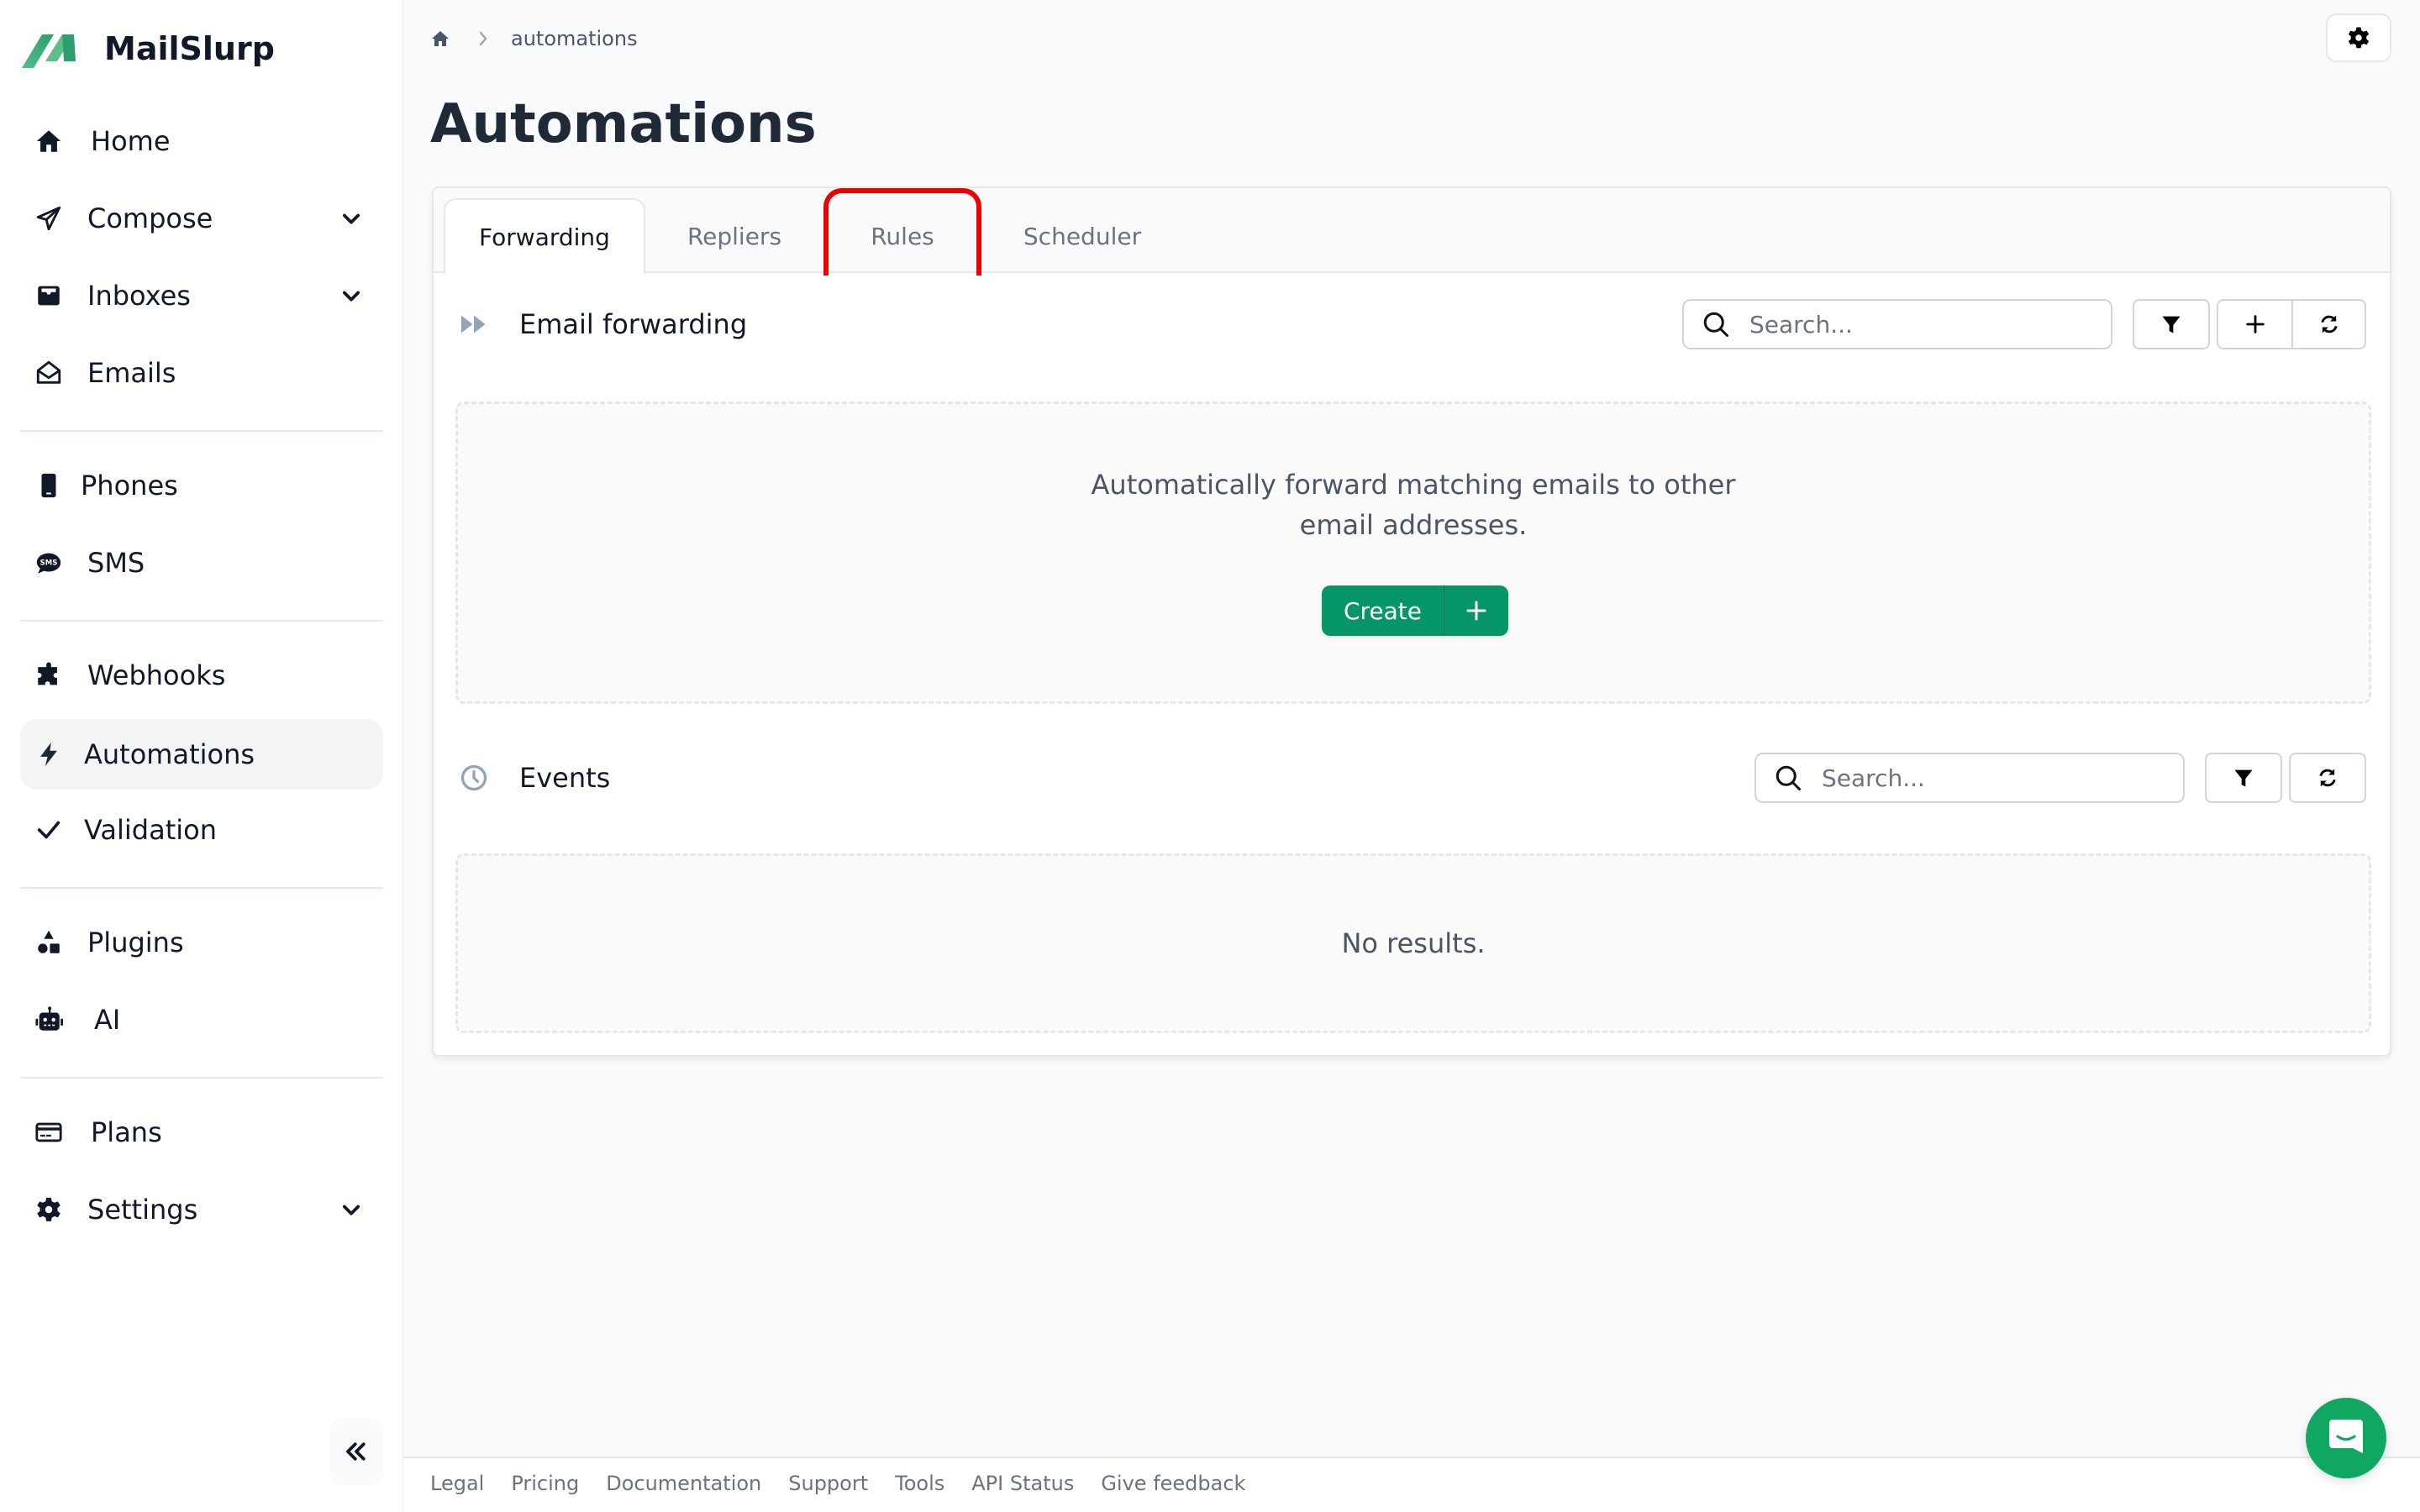  Describe the element at coordinates (131, 141) in the screenshot. I see `sidebar-item-label: Home` at that location.